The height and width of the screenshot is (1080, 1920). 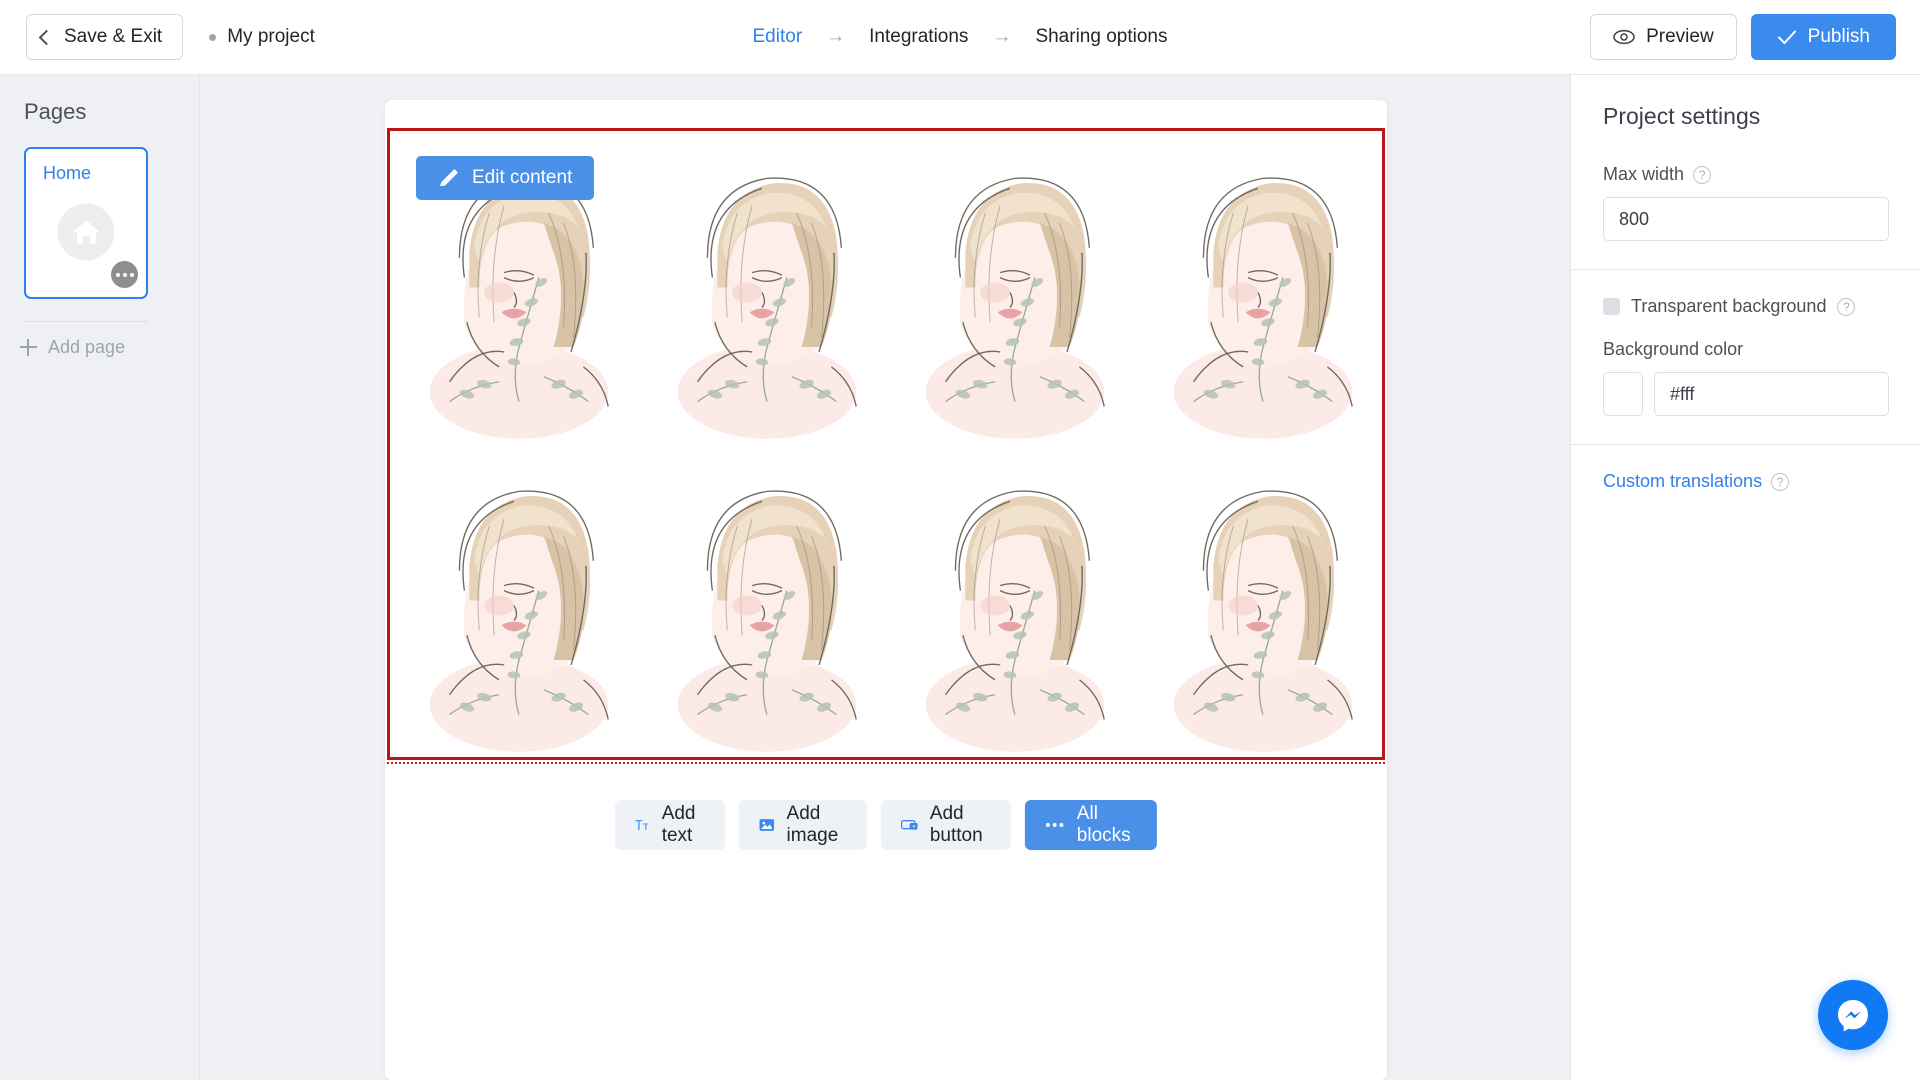 I want to click on messenger-chat-button, so click(x=1853, y=1015).